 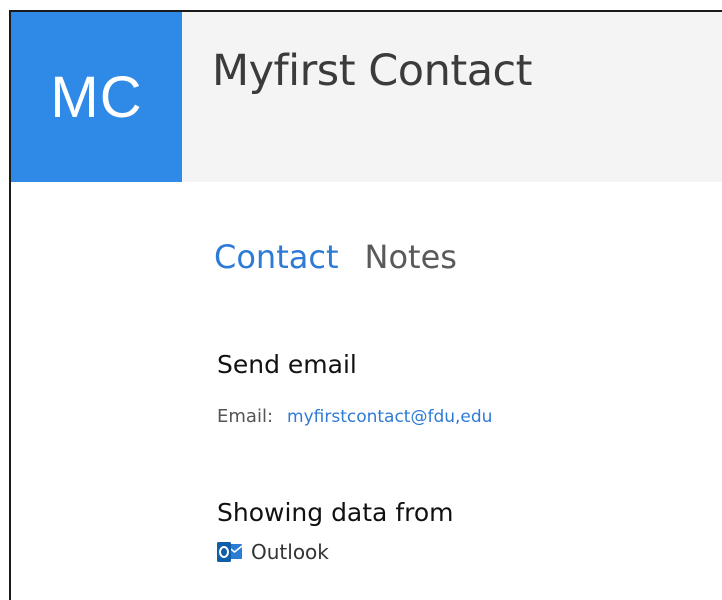 I want to click on tab-contact: Contact, so click(x=276, y=257).